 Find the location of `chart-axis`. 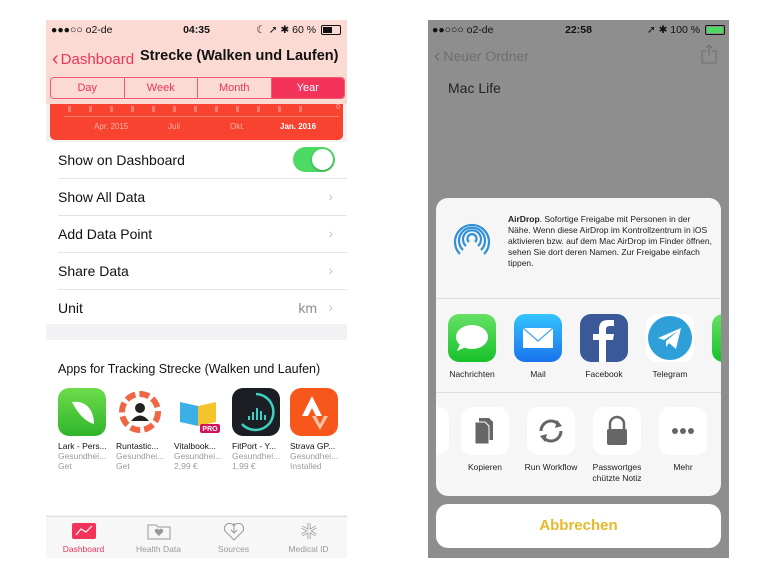

chart-axis is located at coordinates (201, 116).